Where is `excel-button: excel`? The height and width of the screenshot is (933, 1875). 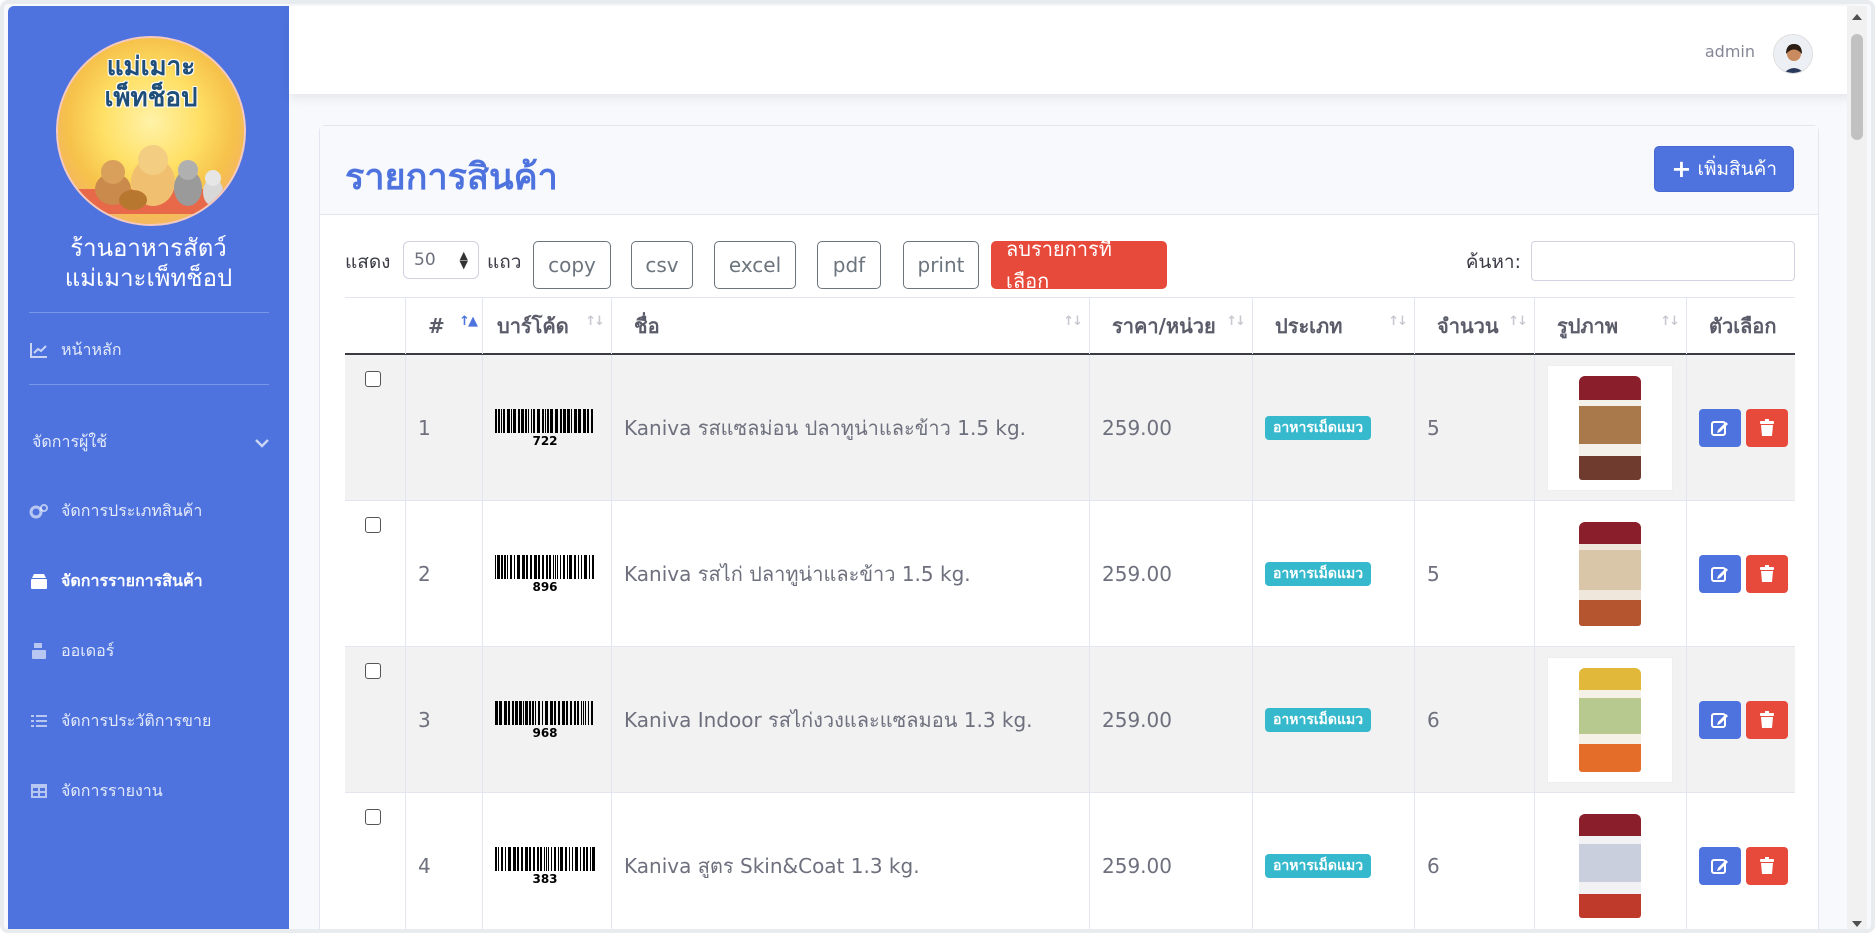 excel-button: excel is located at coordinates (755, 265).